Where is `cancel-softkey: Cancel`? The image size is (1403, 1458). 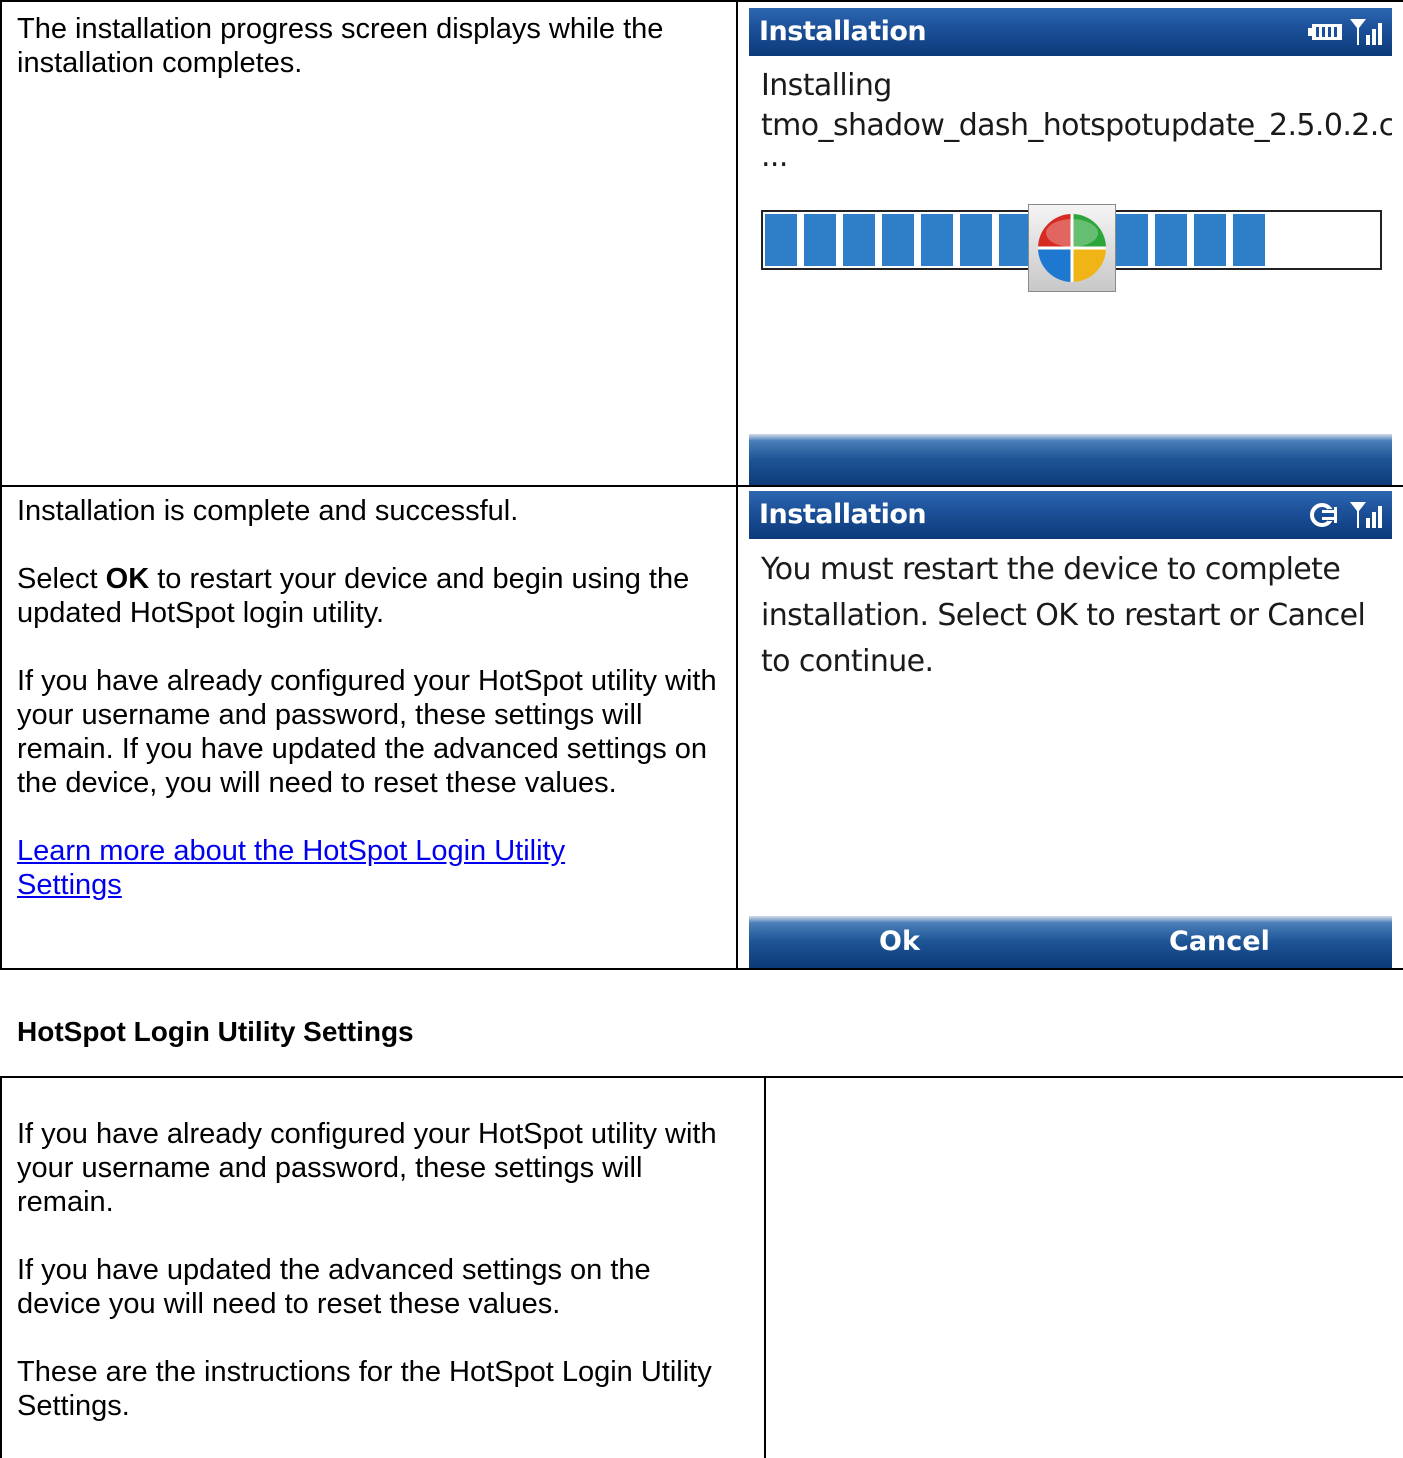
cancel-softkey: Cancel is located at coordinates (1219, 941).